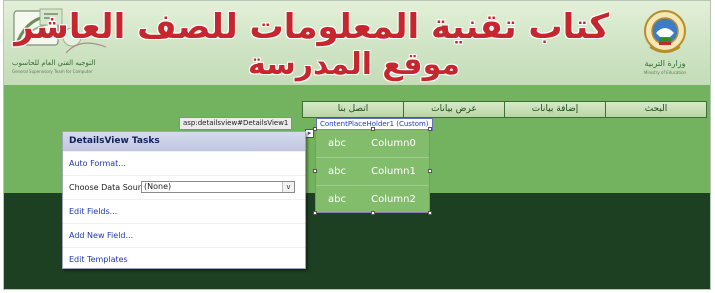 This screenshot has height=293, width=715. I want to click on resize-handle-top-middle, so click(373, 129).